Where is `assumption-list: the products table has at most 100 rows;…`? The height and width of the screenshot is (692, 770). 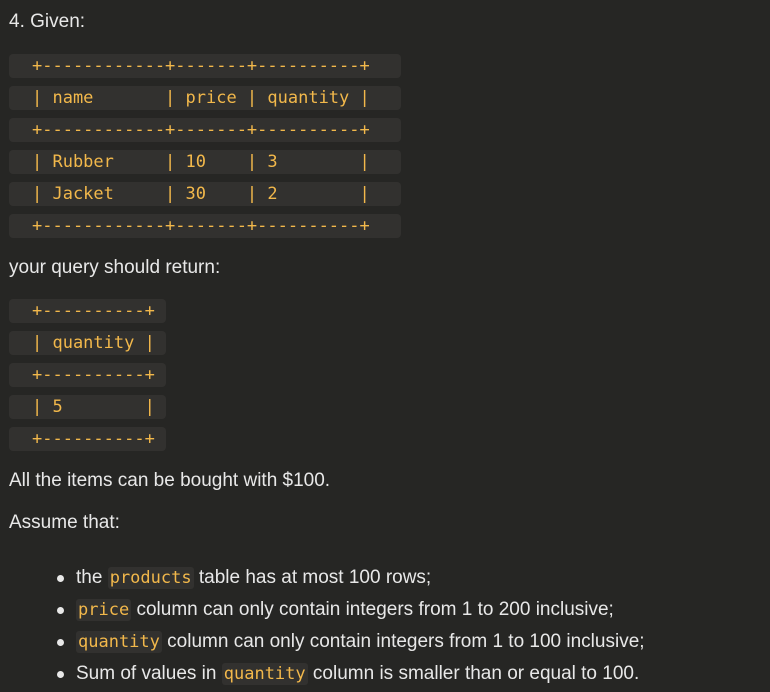 assumption-list: the products table has at most 100 rows;… is located at coordinates (349, 626).